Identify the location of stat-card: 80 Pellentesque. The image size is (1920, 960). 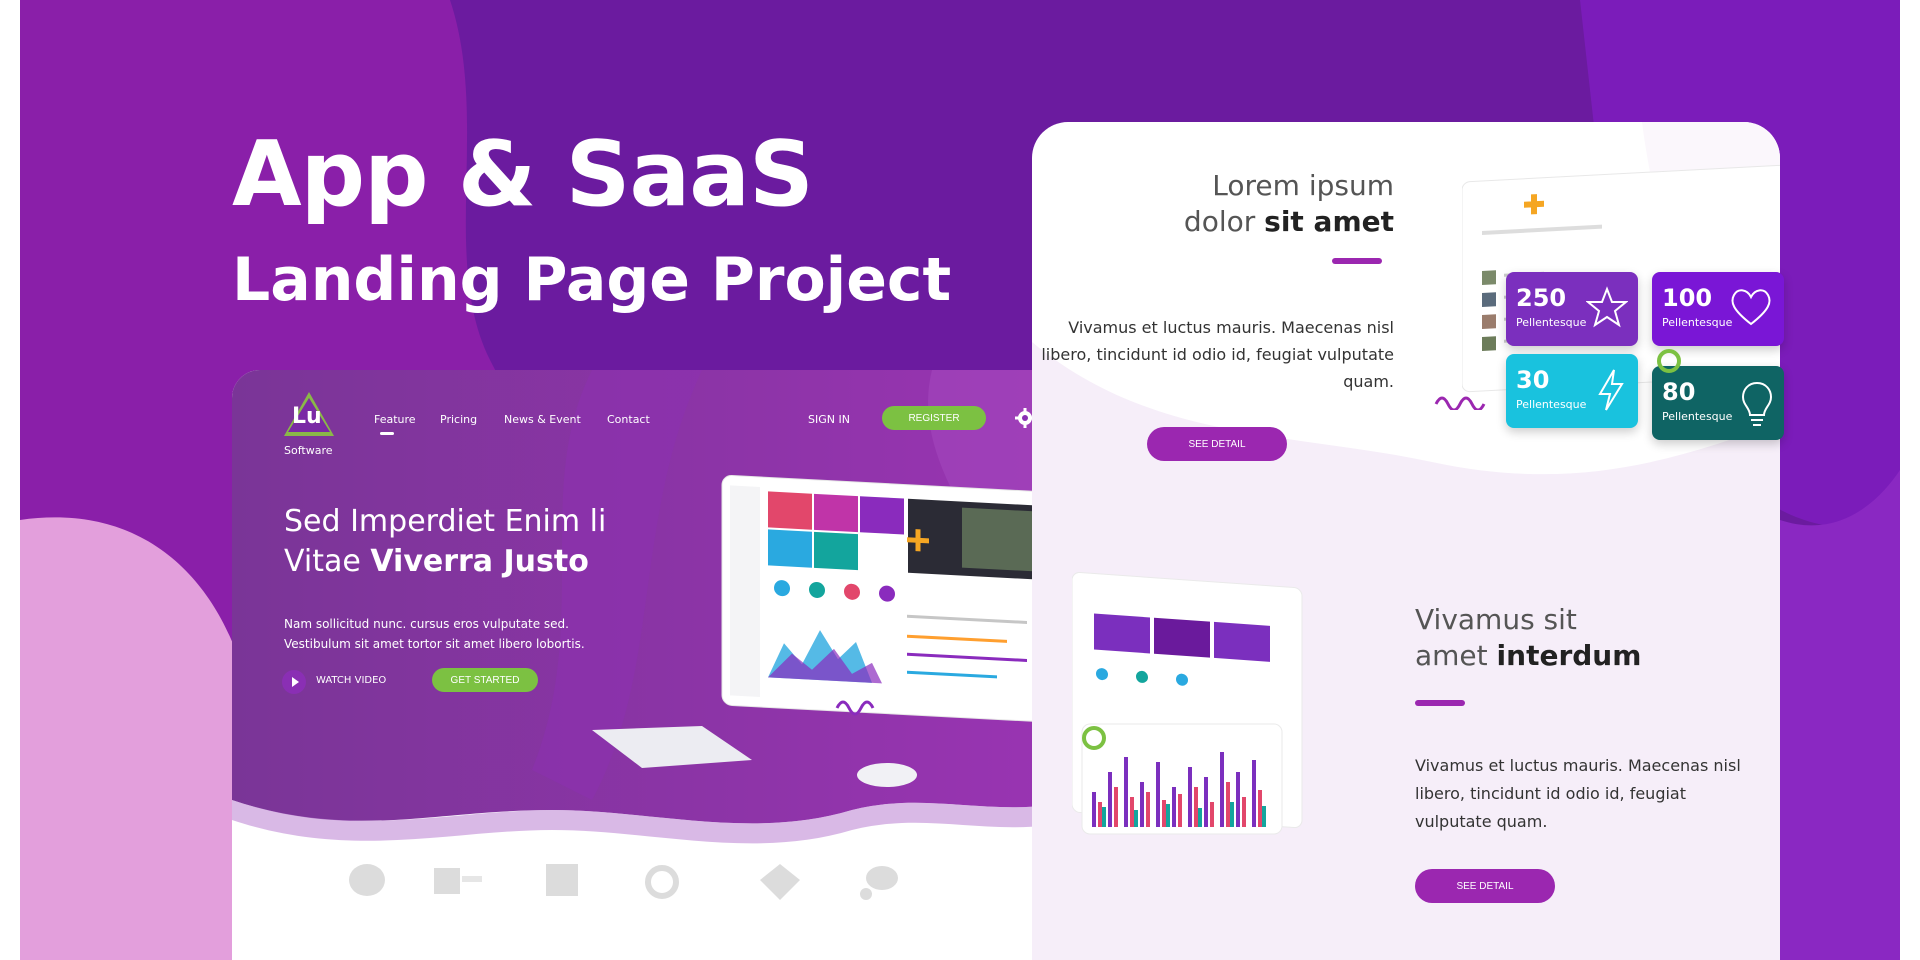
(1718, 403).